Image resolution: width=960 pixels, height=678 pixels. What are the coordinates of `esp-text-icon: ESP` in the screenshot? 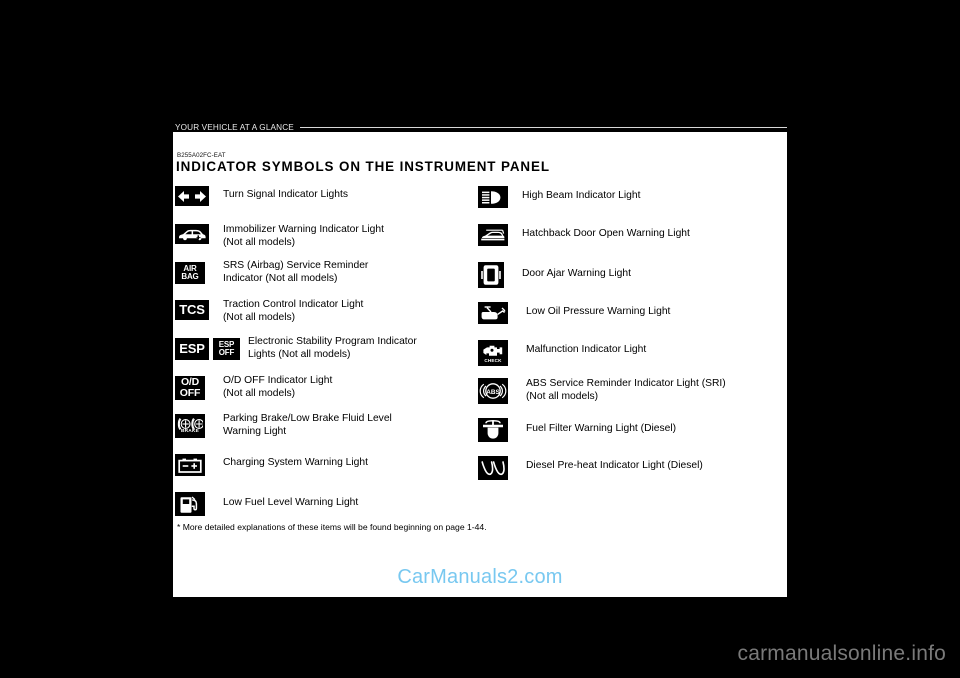 It's located at (192, 349).